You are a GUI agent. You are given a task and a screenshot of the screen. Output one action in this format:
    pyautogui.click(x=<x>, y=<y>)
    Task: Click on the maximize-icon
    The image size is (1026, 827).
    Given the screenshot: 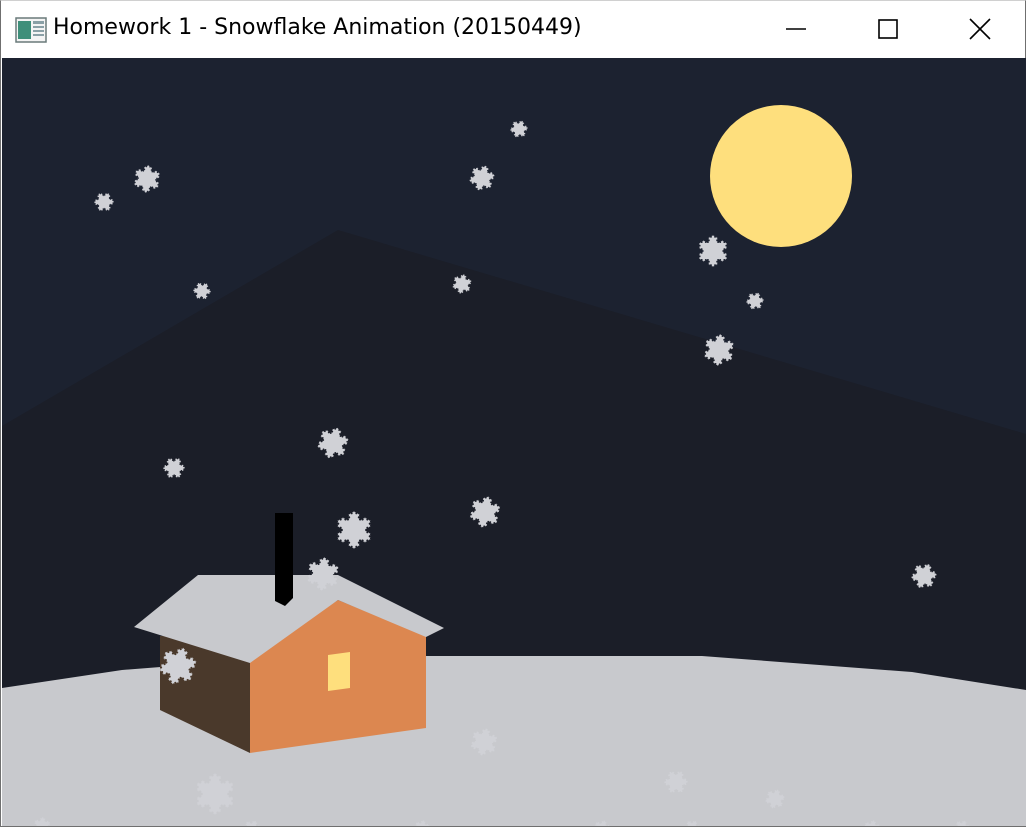 What is the action you would take?
    pyautogui.click(x=888, y=29)
    